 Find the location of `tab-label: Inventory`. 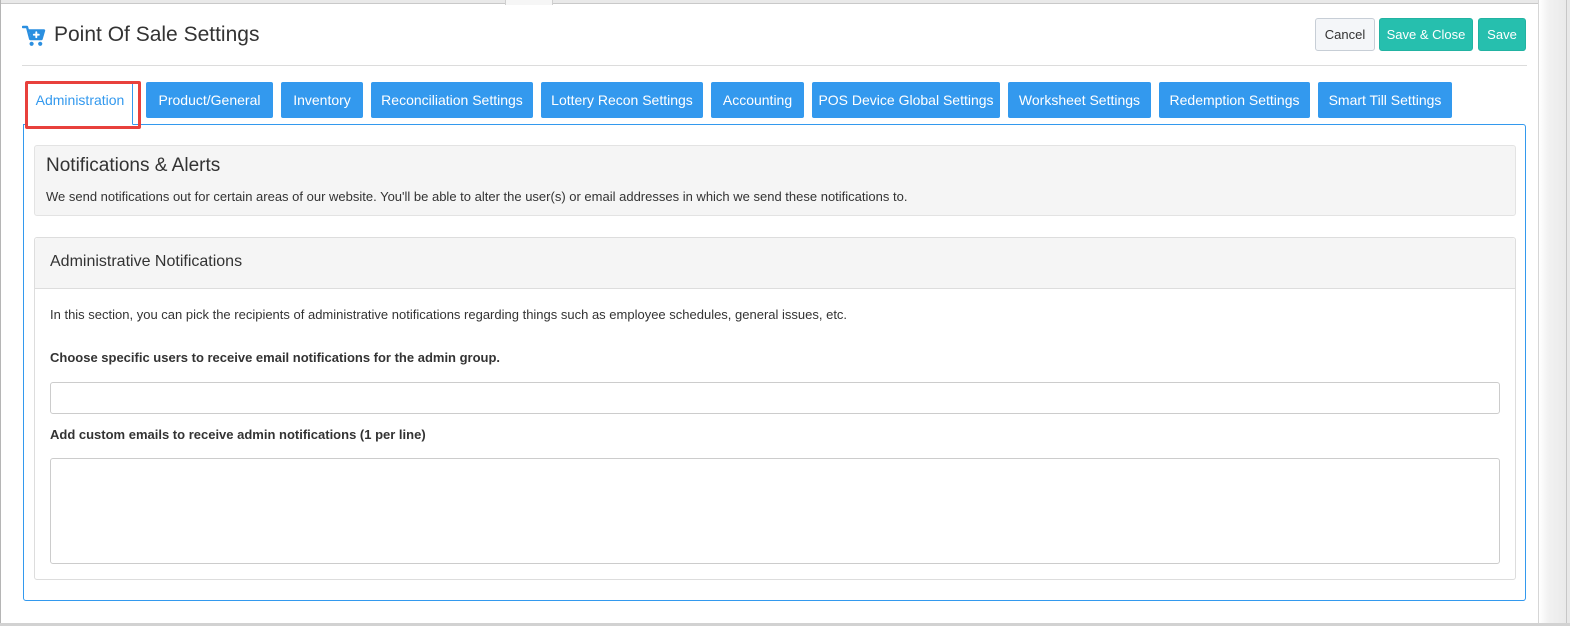

tab-label: Inventory is located at coordinates (322, 100).